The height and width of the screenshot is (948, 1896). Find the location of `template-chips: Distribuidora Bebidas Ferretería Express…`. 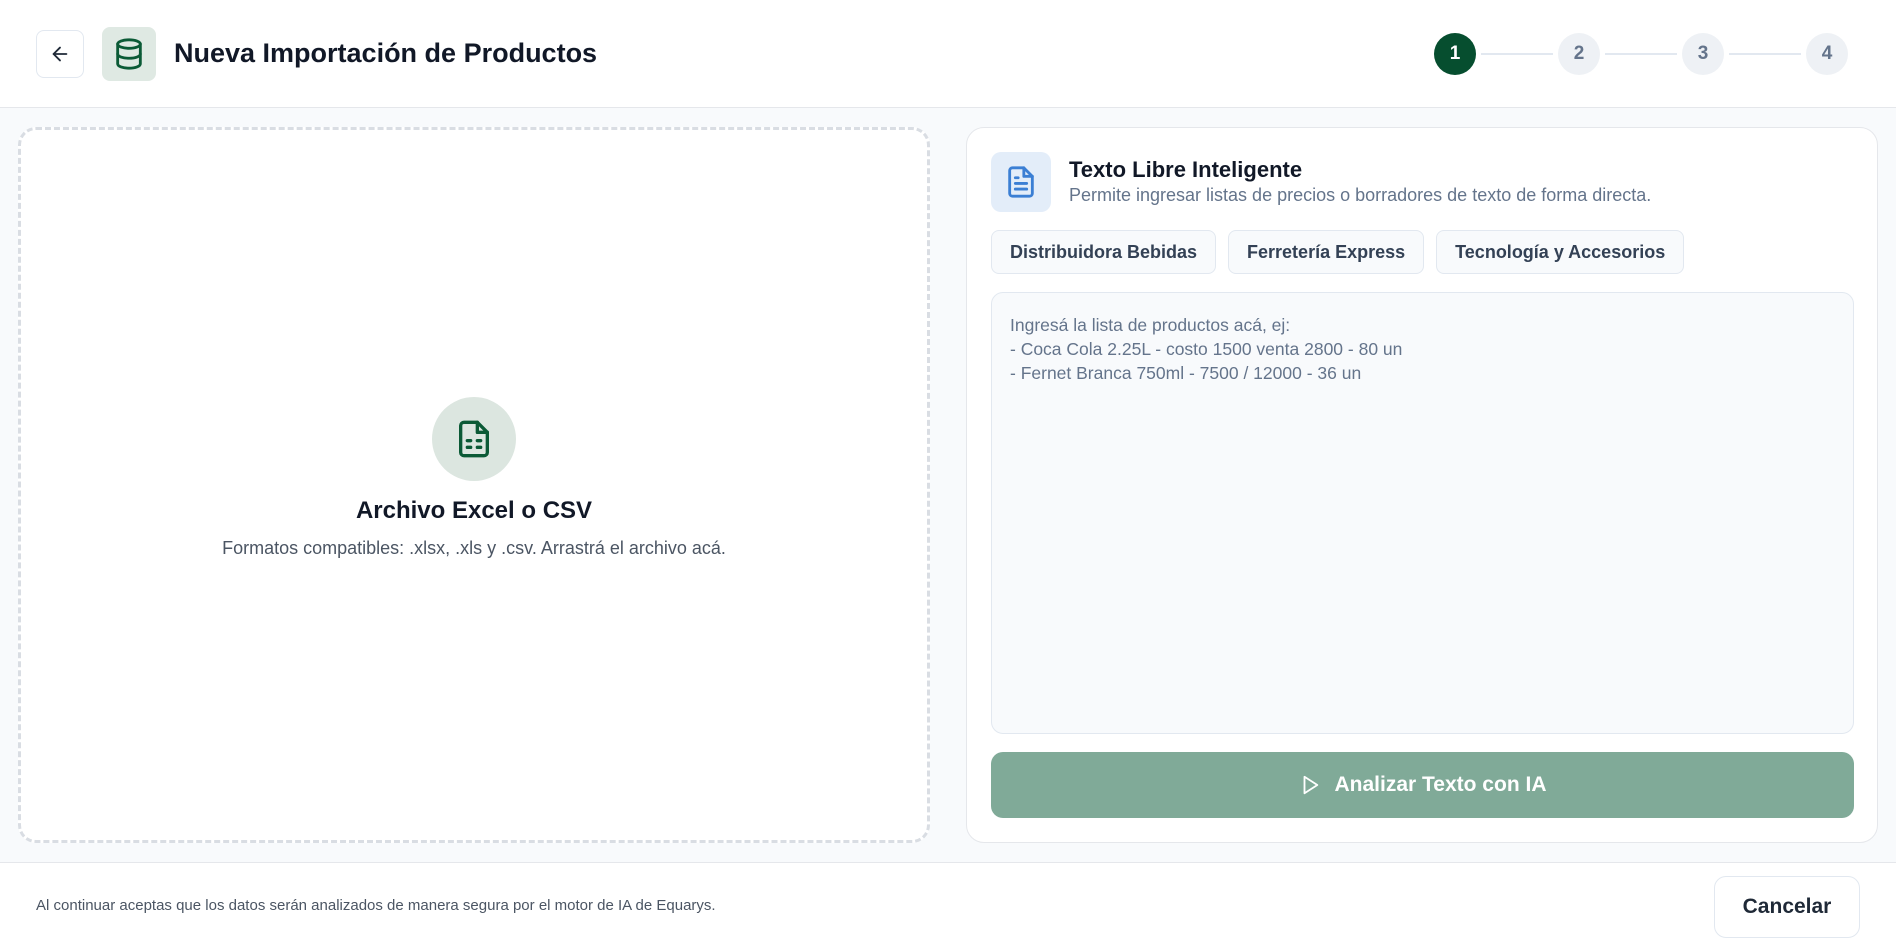

template-chips: Distribuidora Bebidas Ferretería Express… is located at coordinates (1338, 252).